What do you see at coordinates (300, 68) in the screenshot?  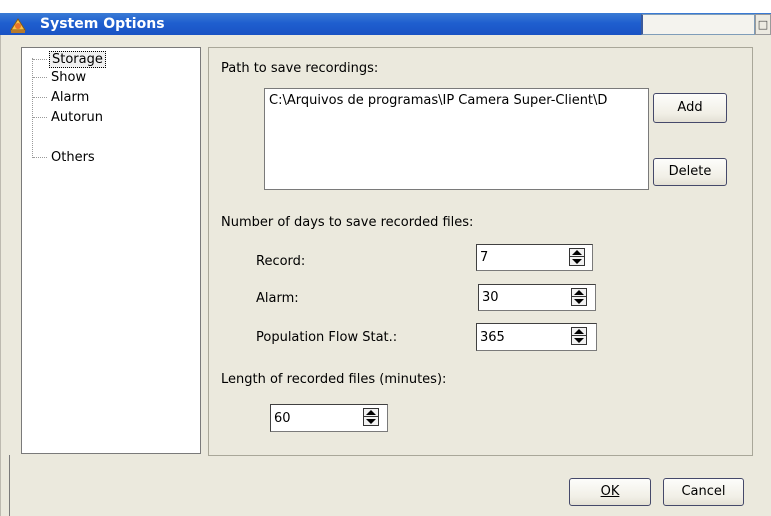 I see `path-label: Path to save recordings:` at bounding box center [300, 68].